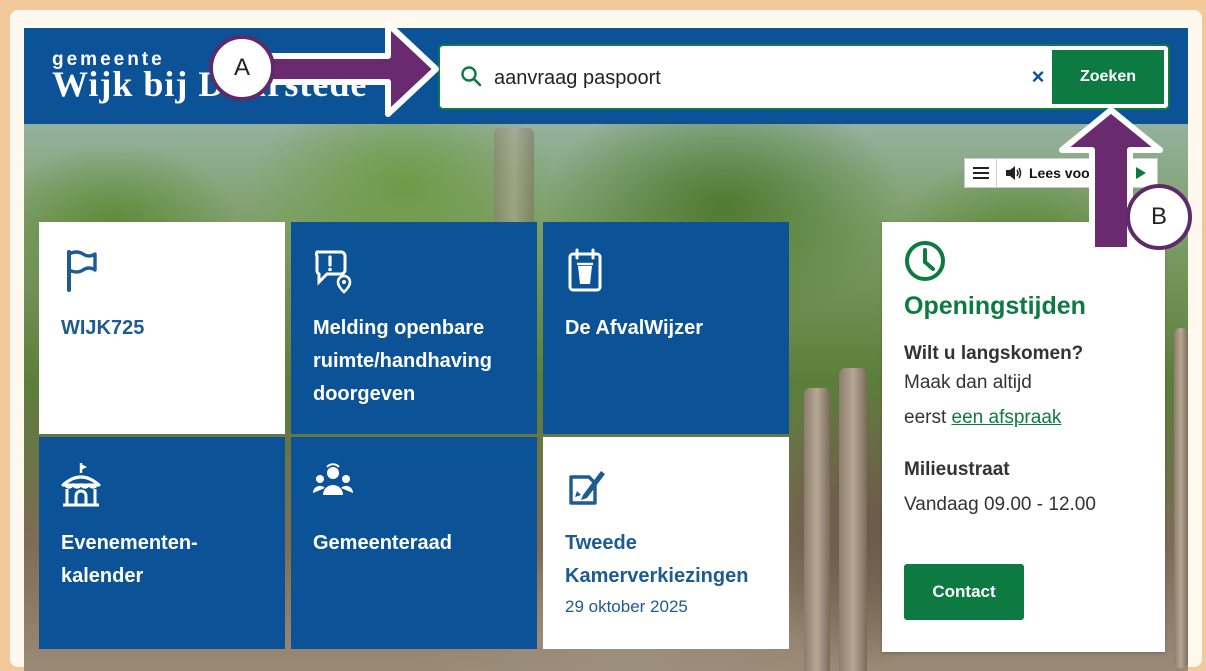  Describe the element at coordinates (129, 559) in the screenshot. I see `tile-label: Evenementen- kalender` at that location.